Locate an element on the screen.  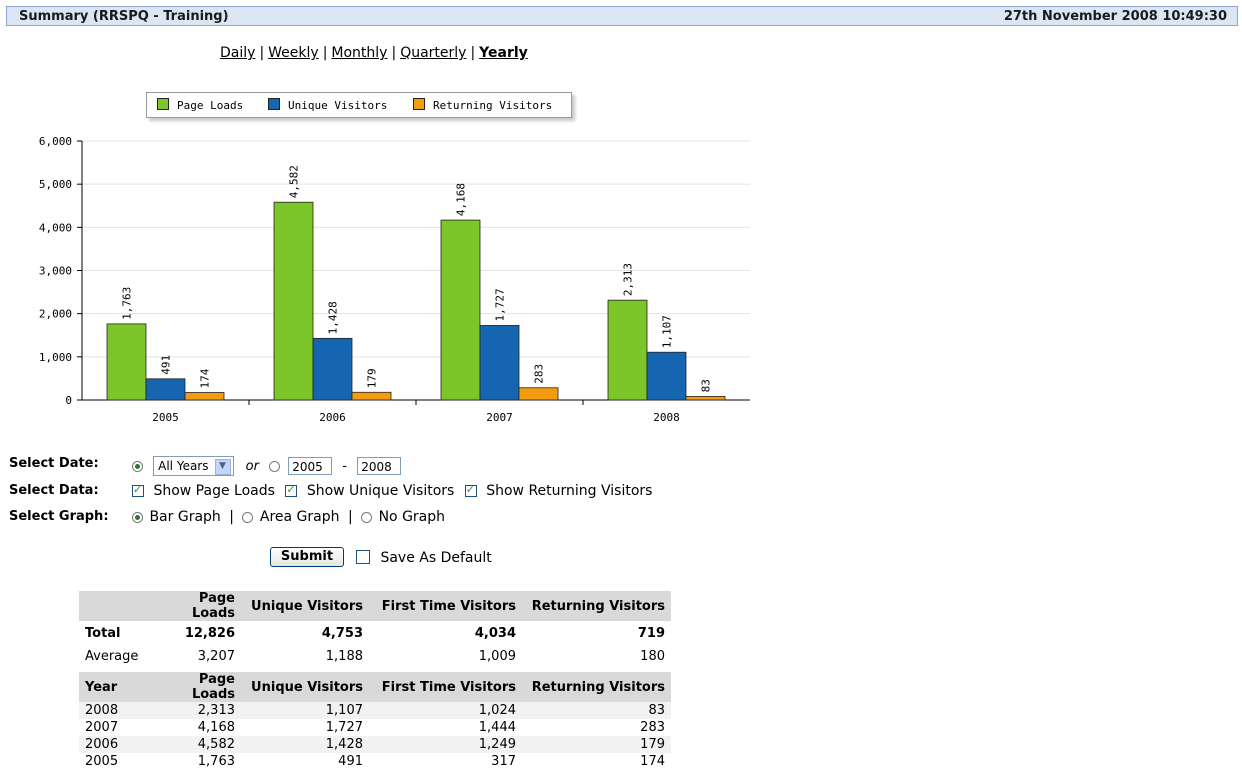
area-graph-radio is located at coordinates (248, 517).